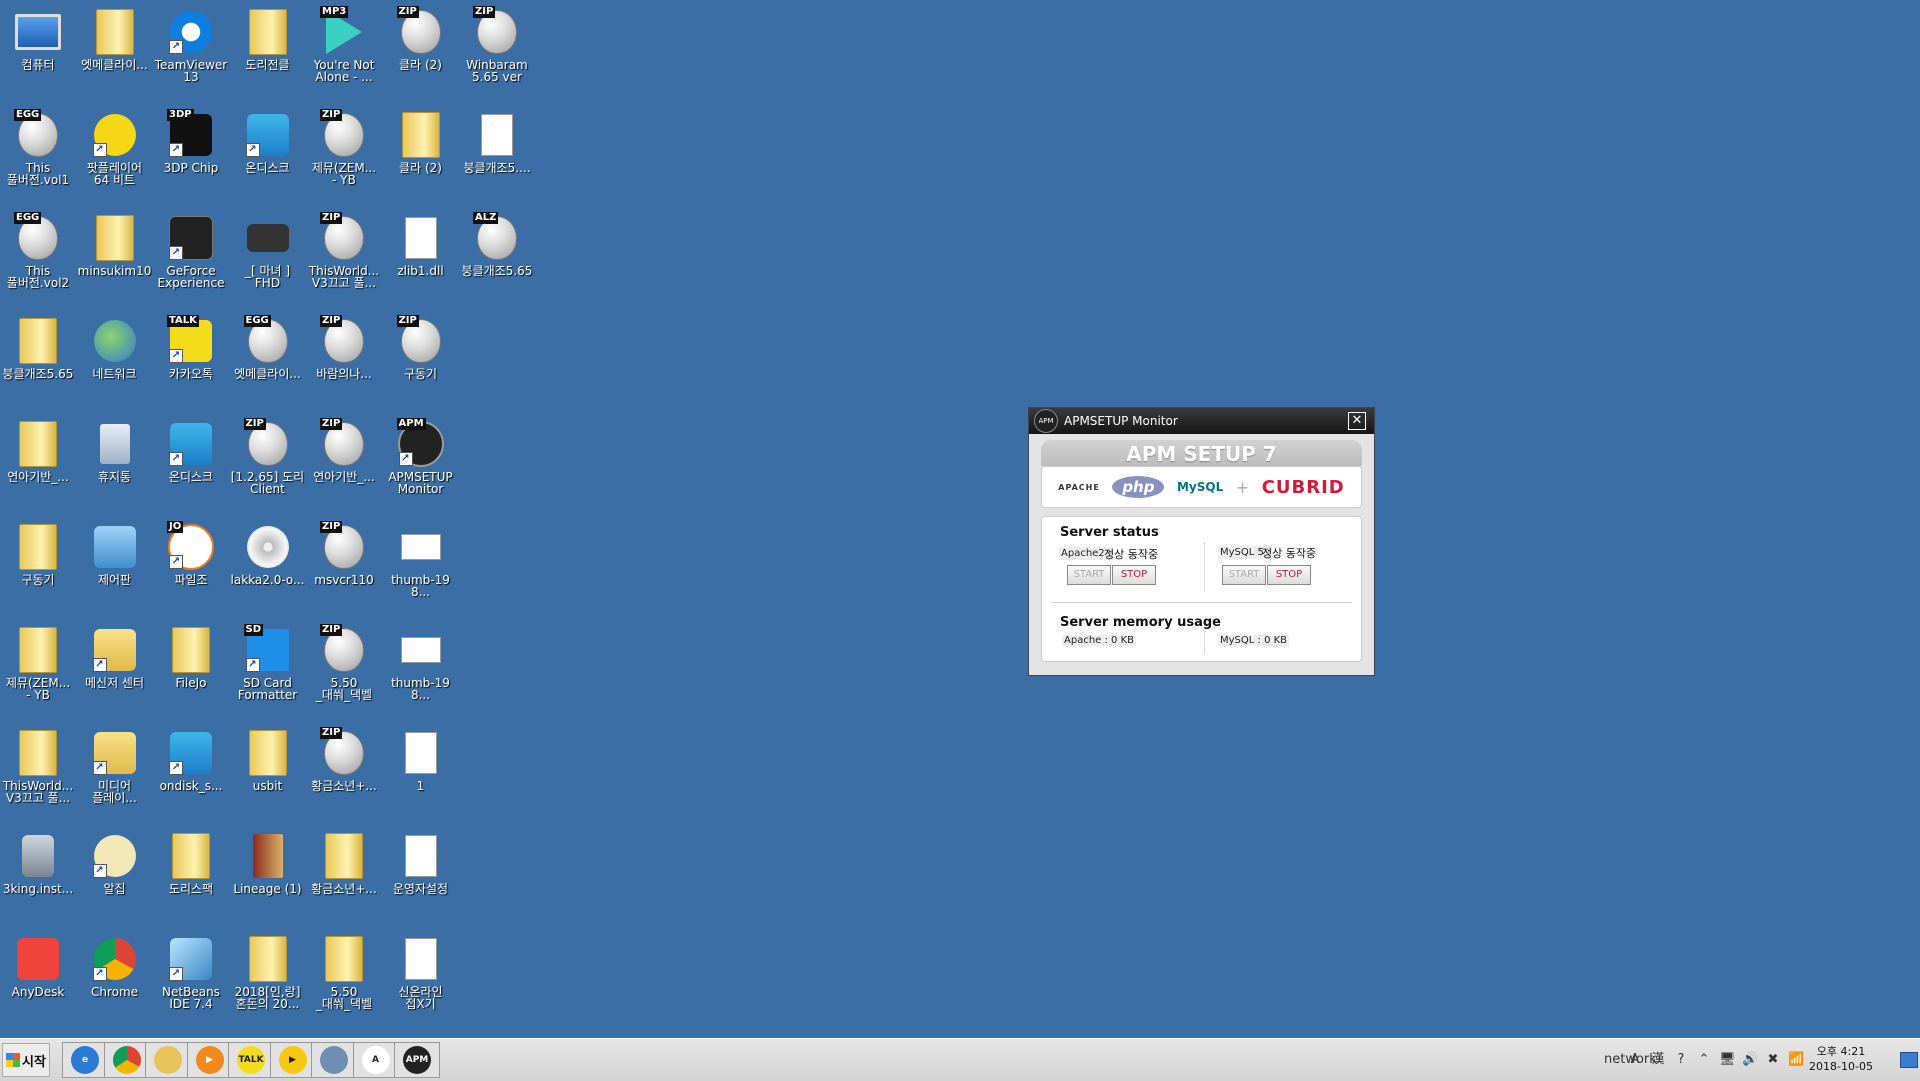 This screenshot has width=1920, height=1081. Describe the element at coordinates (191, 567) in the screenshot. I see `desktop-icon: JO ↗ 파일조` at that location.